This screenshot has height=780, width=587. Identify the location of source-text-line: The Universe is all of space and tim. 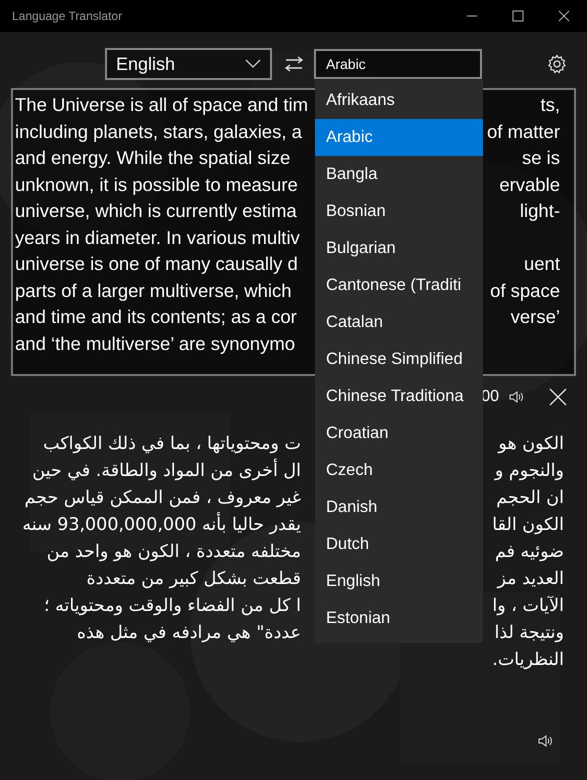
(162, 105).